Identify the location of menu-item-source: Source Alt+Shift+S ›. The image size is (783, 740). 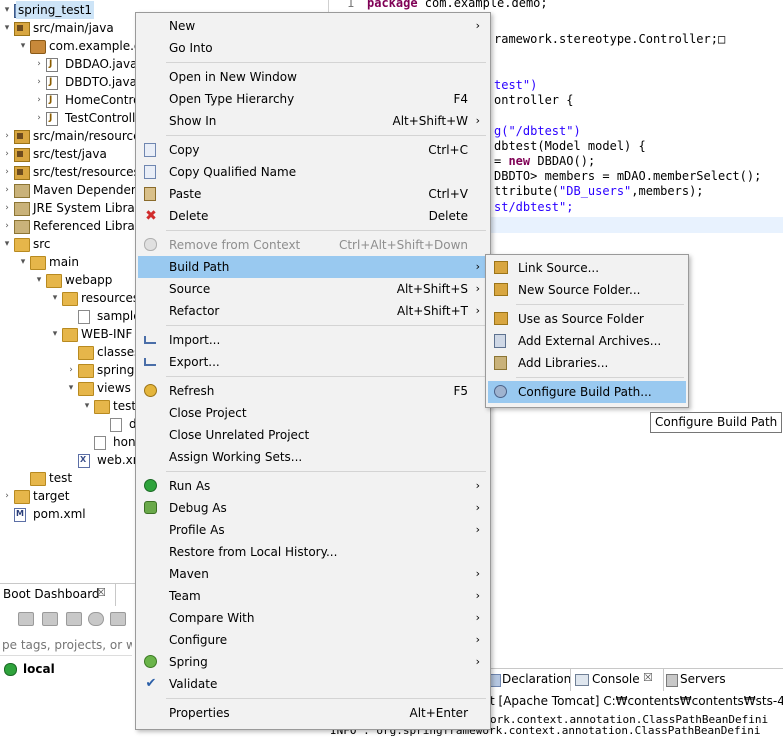
(313, 289).